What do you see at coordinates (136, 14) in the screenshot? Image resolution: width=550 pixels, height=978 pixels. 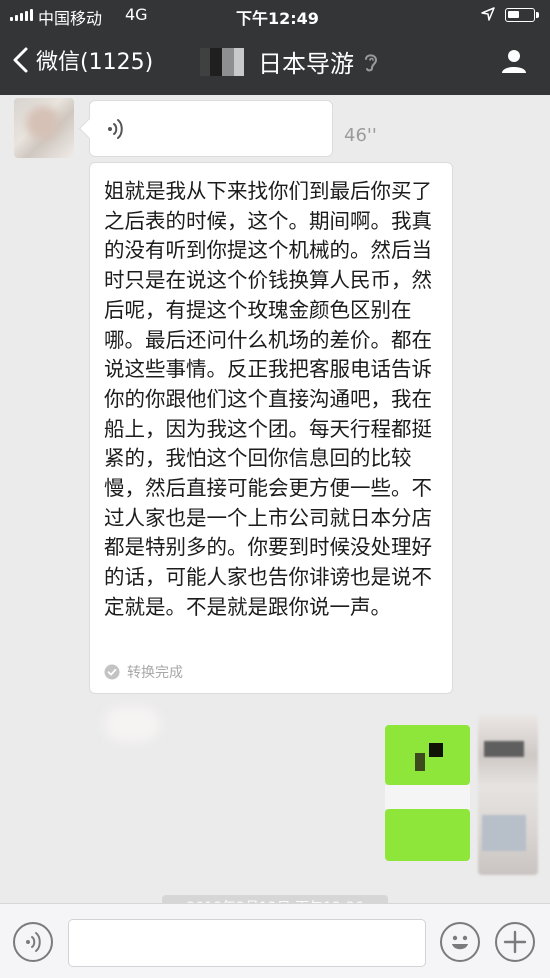 I see `network-label: 4G` at bounding box center [136, 14].